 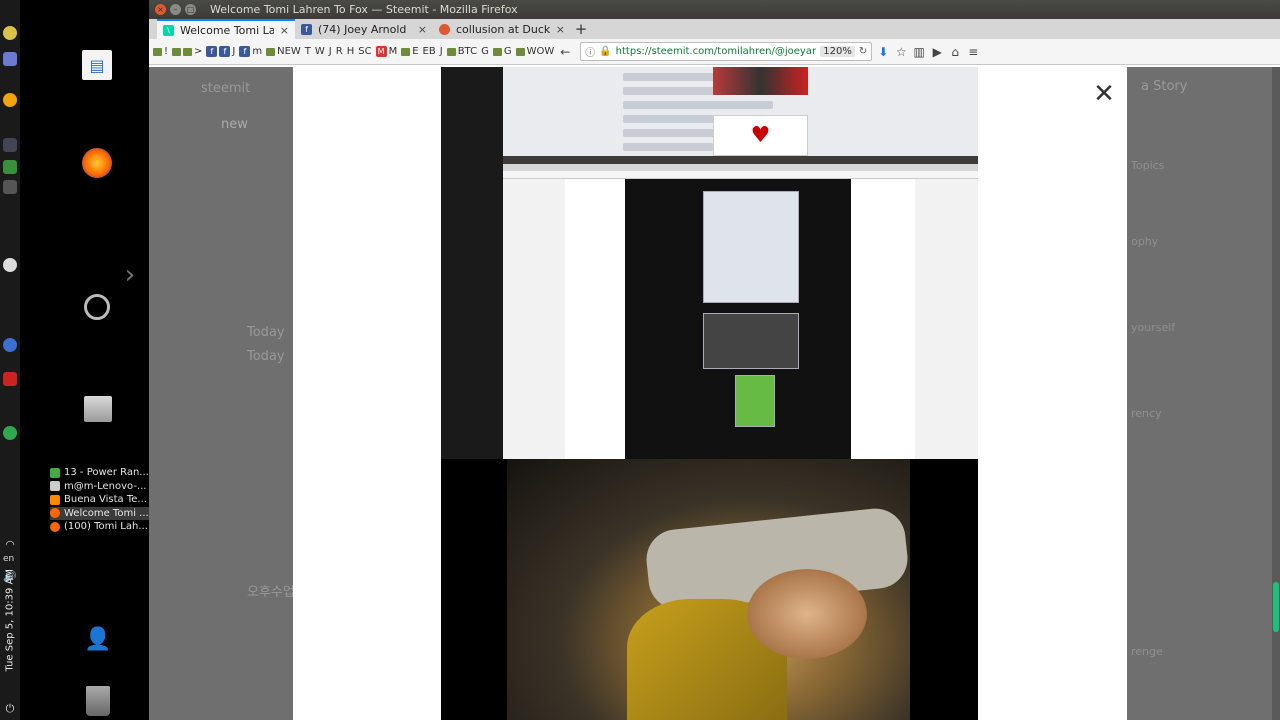 I want to click on nested-tabs, so click(x=740, y=167).